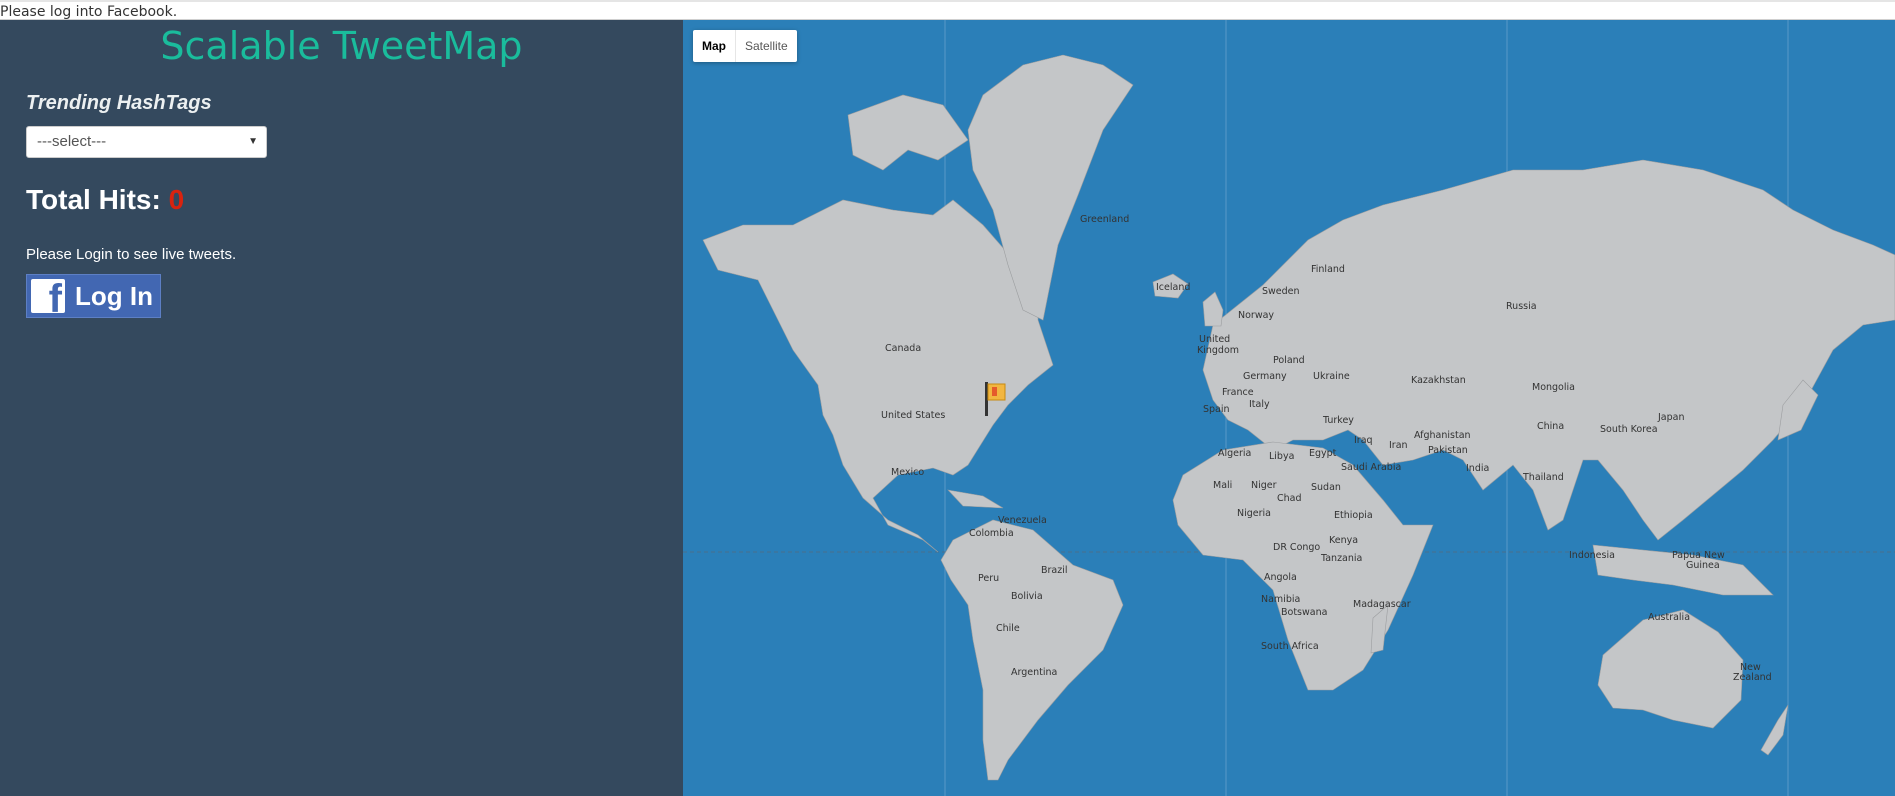  What do you see at coordinates (913, 415) in the screenshot?
I see `map-label: United States` at bounding box center [913, 415].